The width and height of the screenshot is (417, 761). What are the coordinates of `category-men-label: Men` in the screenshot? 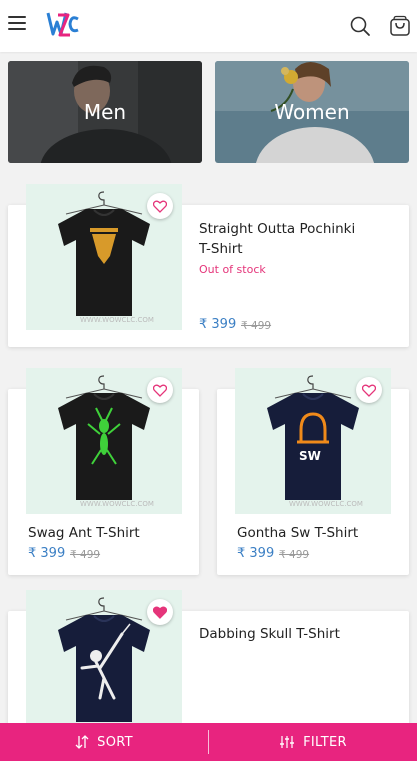 It's located at (105, 112).